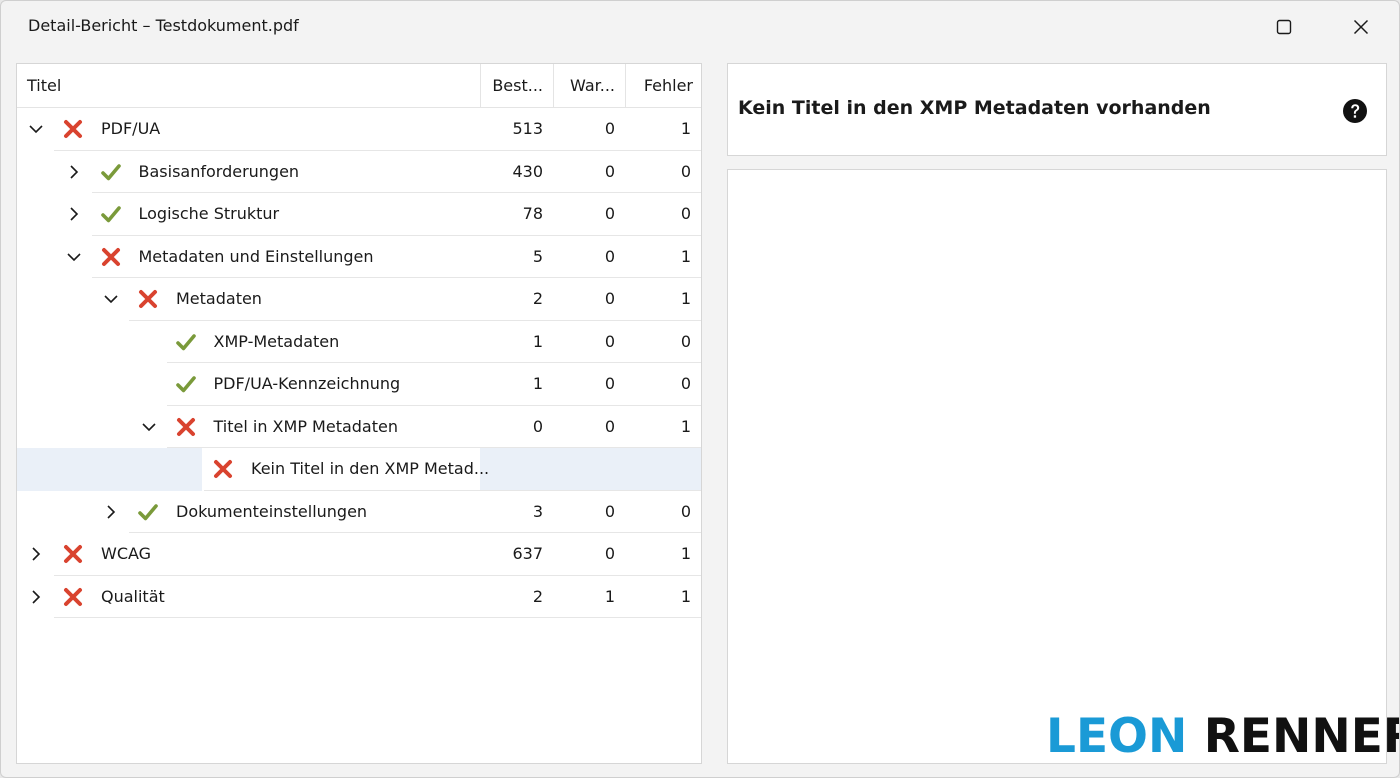 Image resolution: width=1400 pixels, height=778 pixels. I want to click on column-header-titel: Titel, so click(44, 86).